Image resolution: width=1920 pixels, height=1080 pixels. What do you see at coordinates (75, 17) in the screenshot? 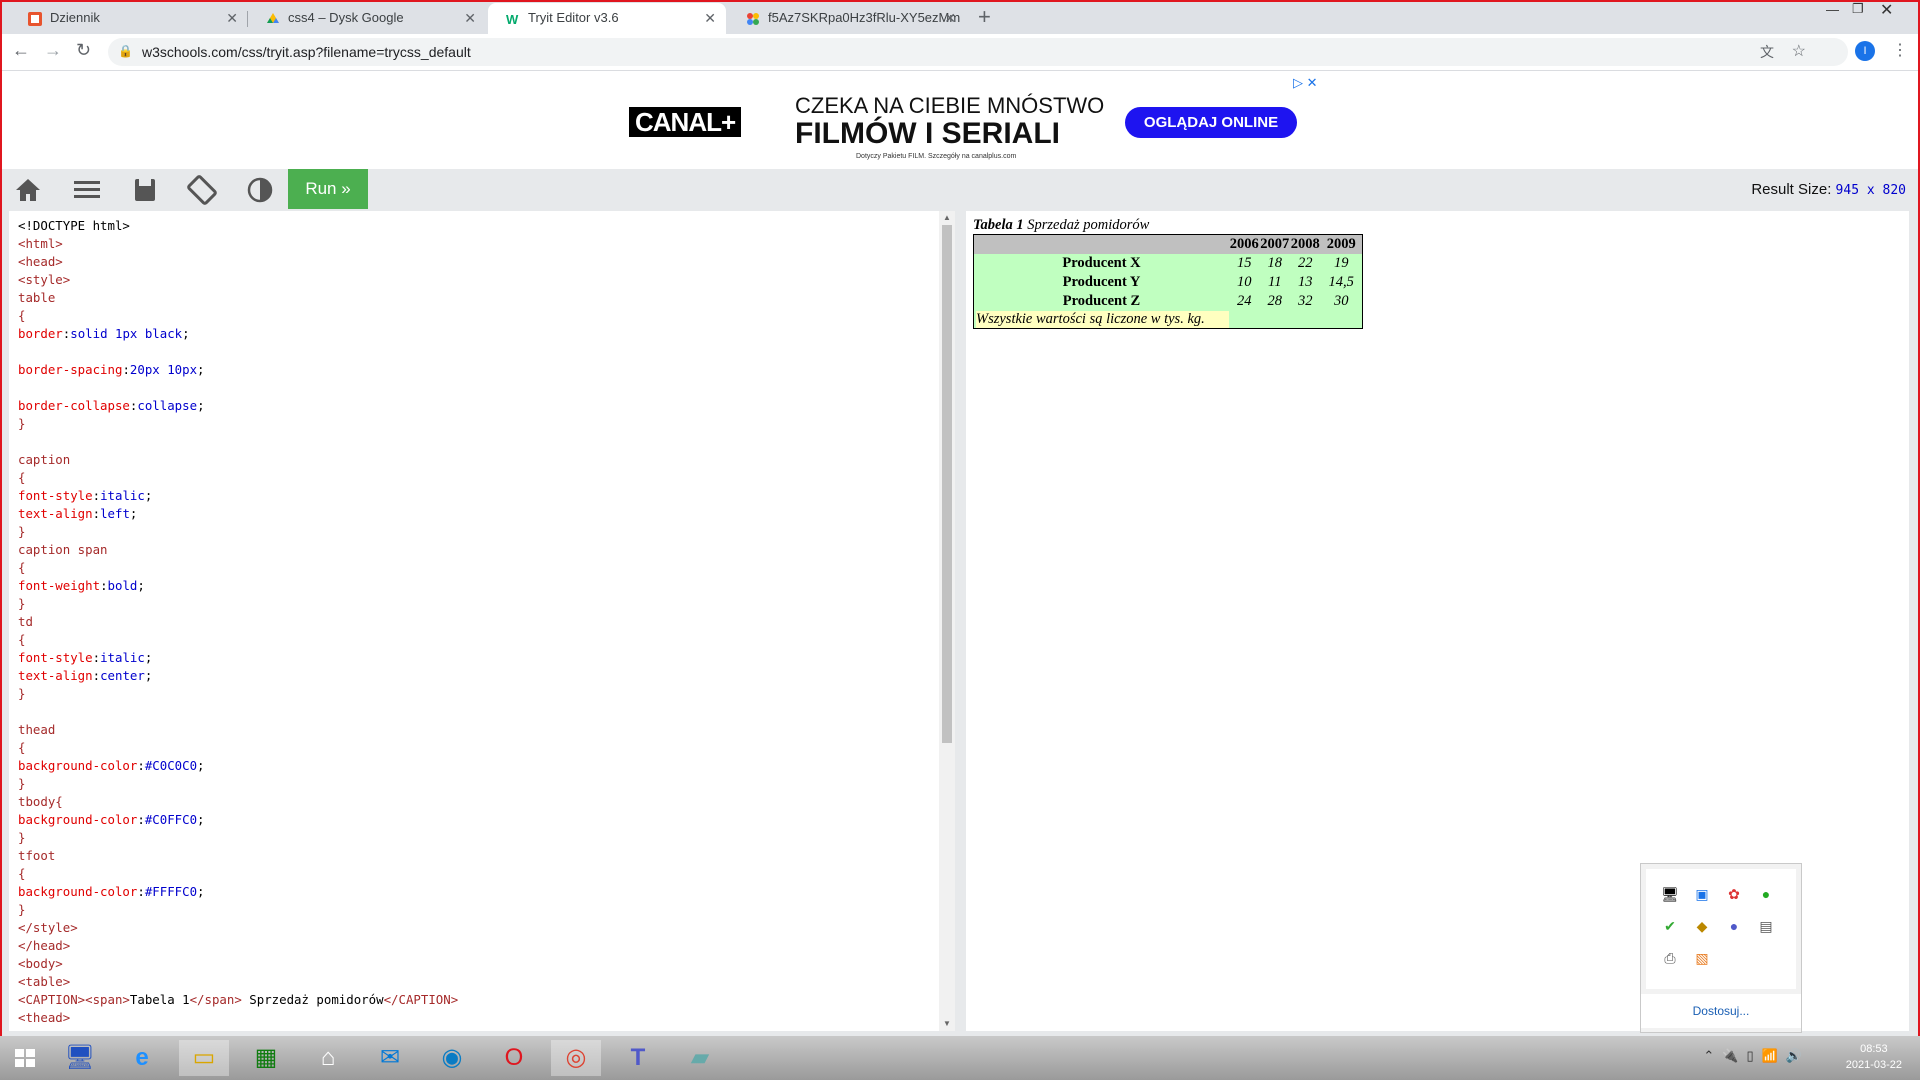
I see `tab-title: Dziennik` at bounding box center [75, 17].